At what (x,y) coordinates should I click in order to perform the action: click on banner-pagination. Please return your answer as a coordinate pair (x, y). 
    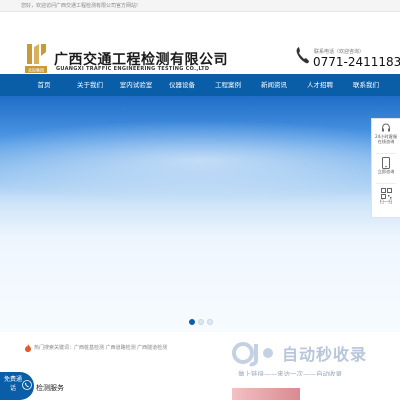
    Looking at the image, I should click on (201, 322).